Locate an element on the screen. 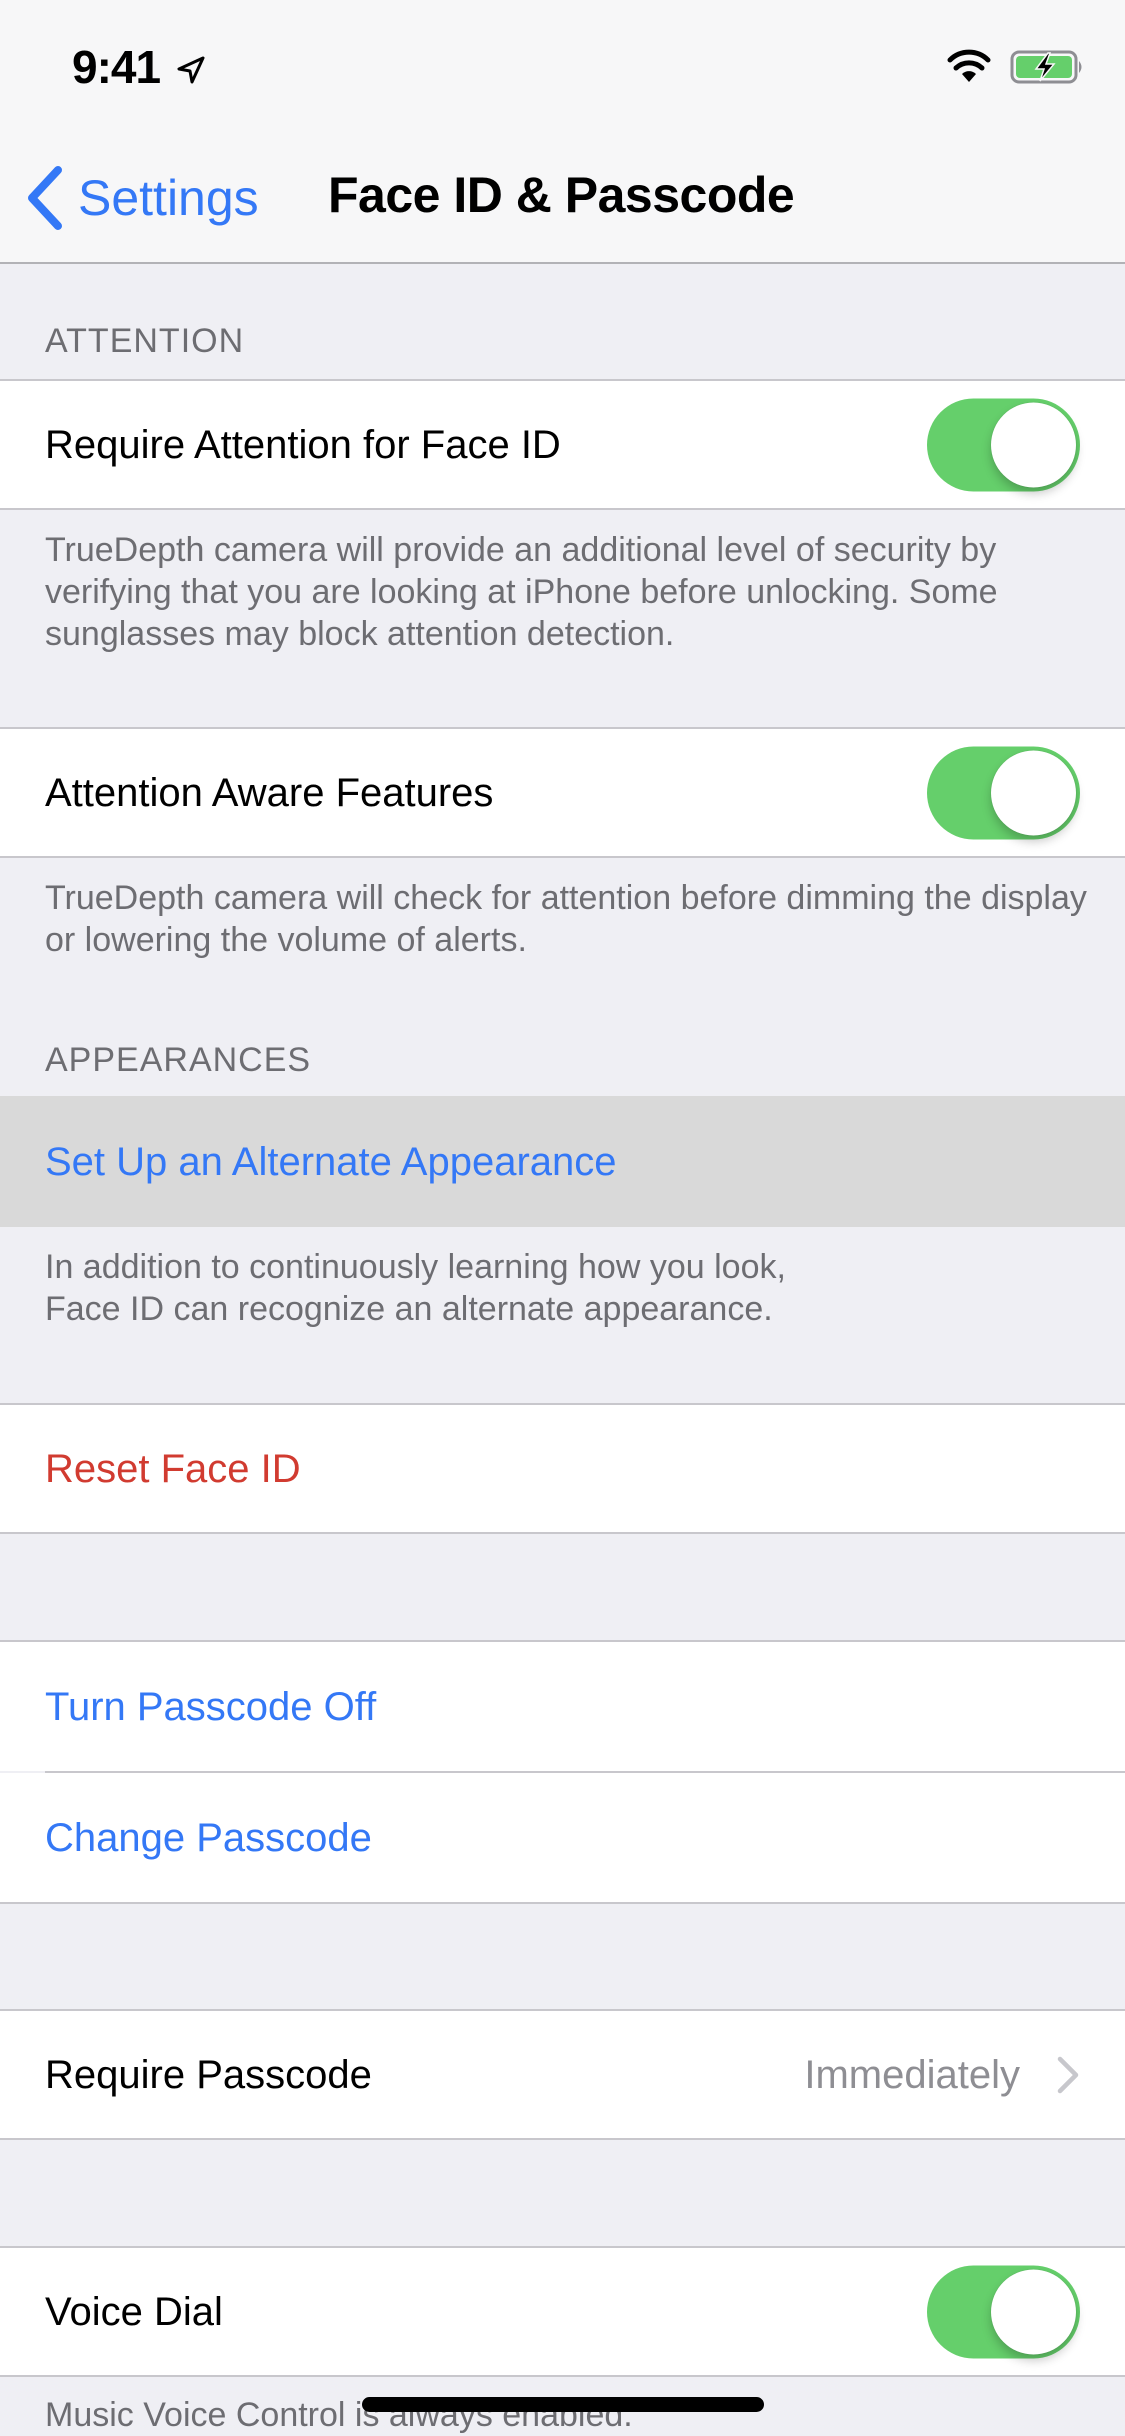 The height and width of the screenshot is (2436, 1125). require-attention-toggle is located at coordinates (1003, 444).